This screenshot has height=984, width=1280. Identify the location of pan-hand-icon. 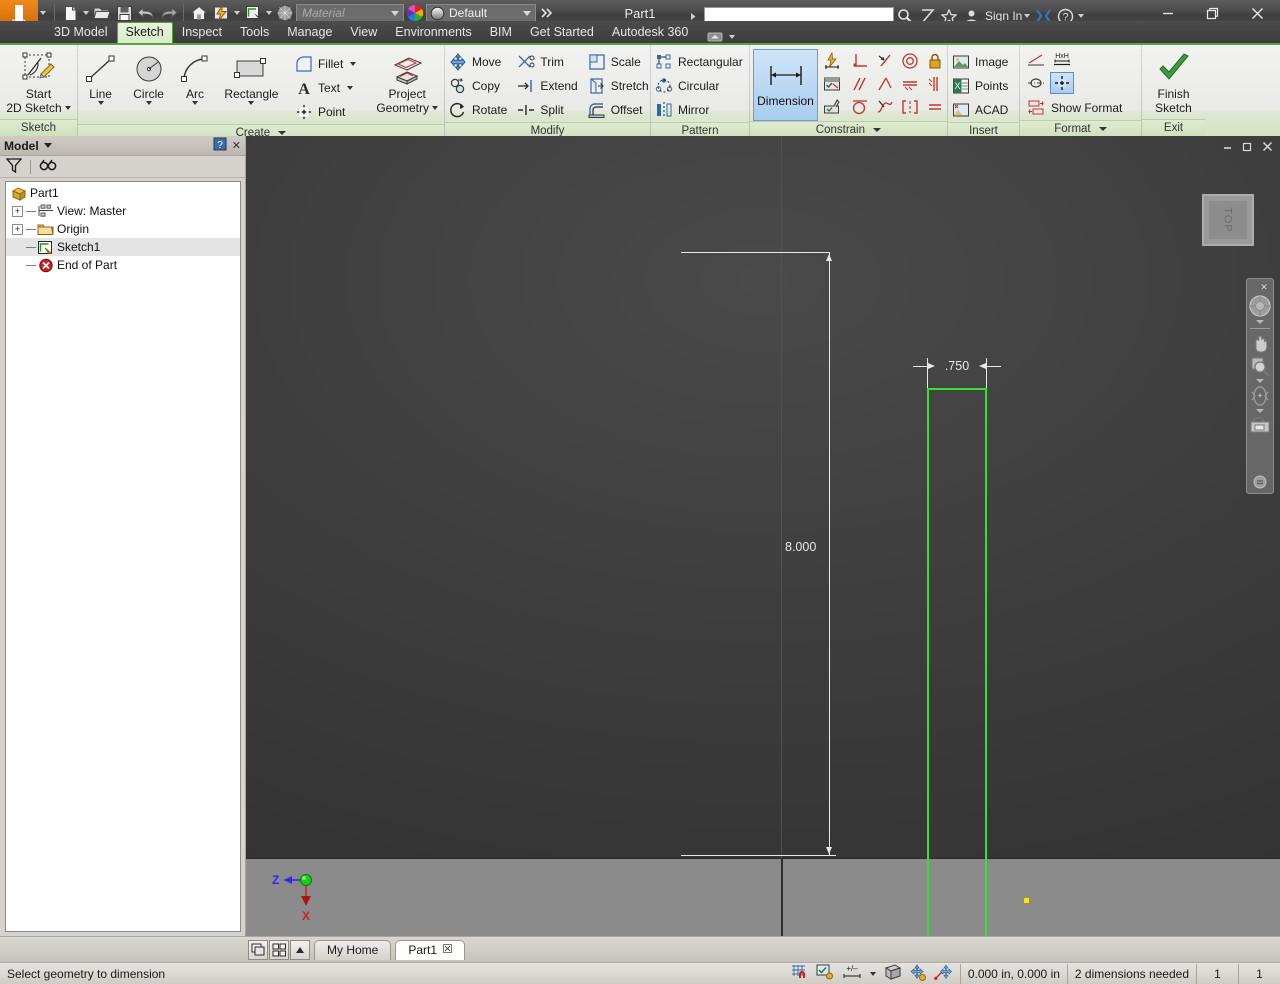
(1260, 343).